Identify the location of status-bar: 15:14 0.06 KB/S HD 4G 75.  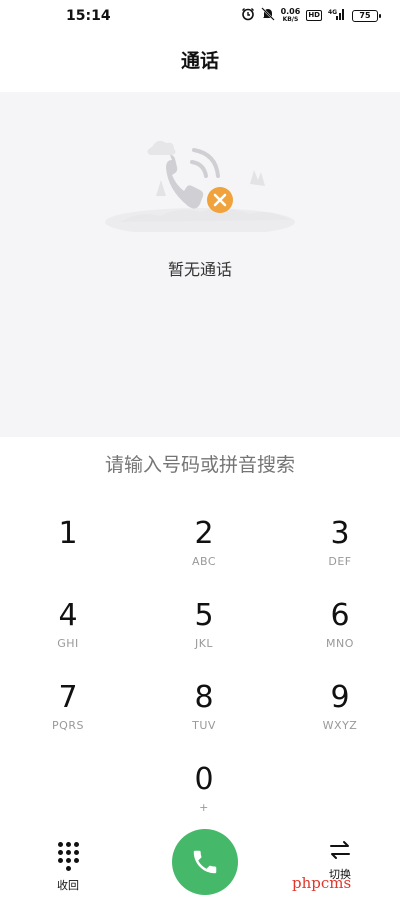
(200, 17).